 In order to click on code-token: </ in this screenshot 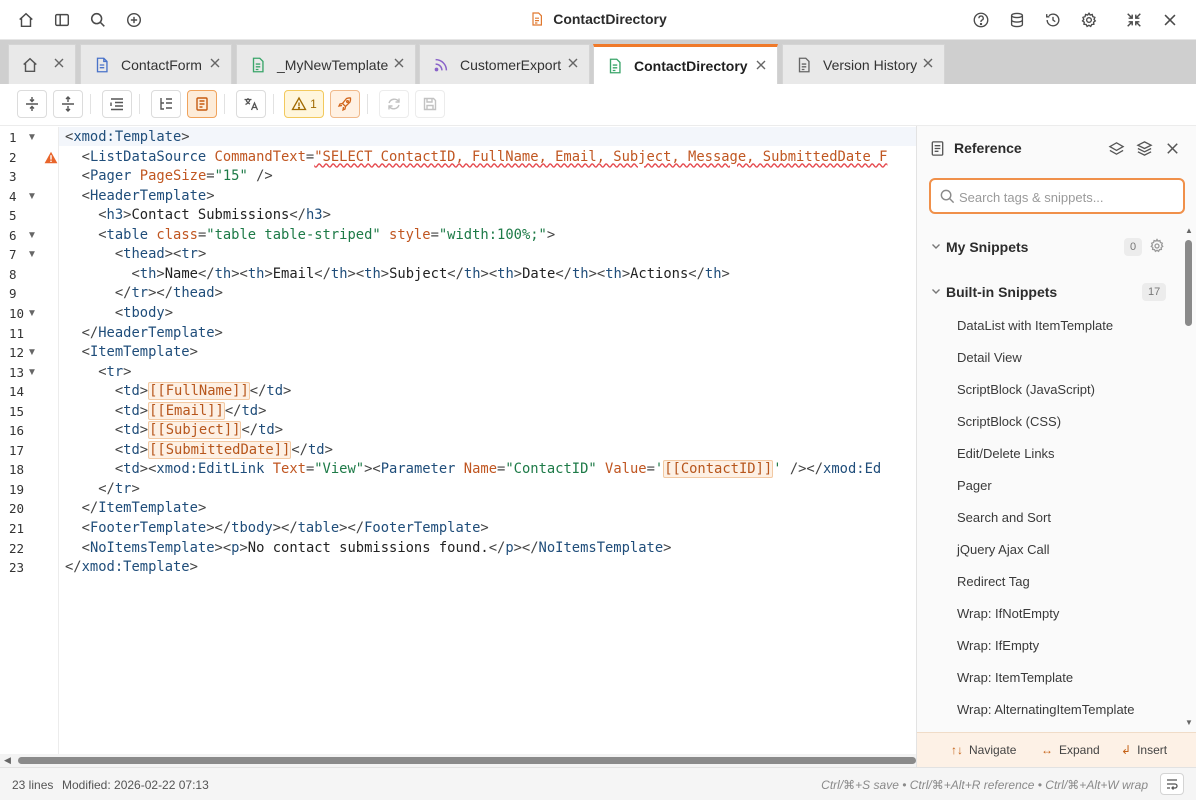, I will do `click(258, 391)`.